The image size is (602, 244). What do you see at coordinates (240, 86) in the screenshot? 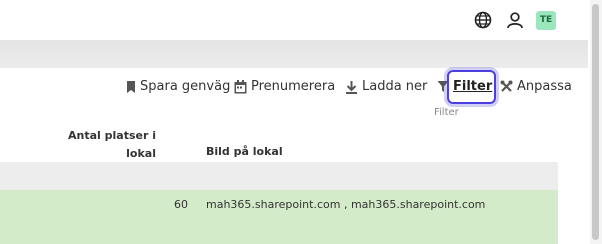
I see `calendar-icon` at bounding box center [240, 86].